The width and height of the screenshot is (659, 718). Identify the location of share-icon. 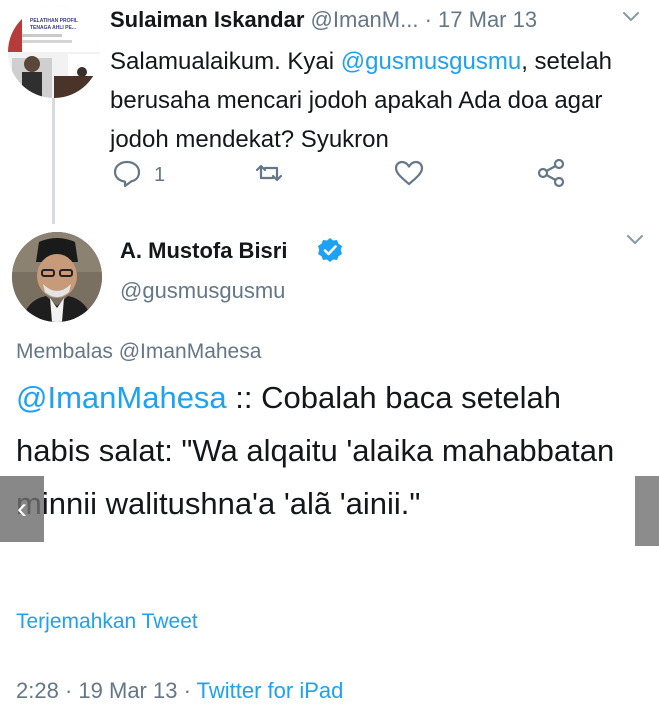
(551, 173).